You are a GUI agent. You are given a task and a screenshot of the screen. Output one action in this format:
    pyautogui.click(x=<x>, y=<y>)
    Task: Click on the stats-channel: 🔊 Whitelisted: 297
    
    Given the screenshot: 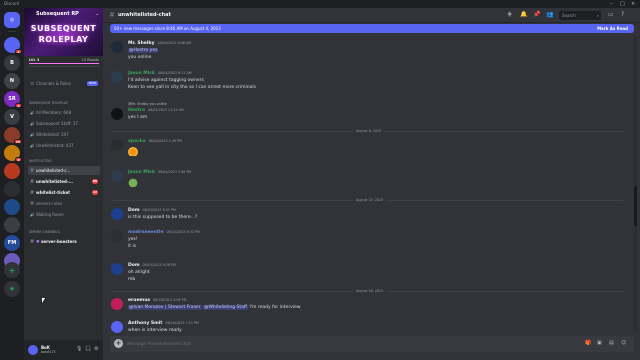 What is the action you would take?
    pyautogui.click(x=64, y=134)
    